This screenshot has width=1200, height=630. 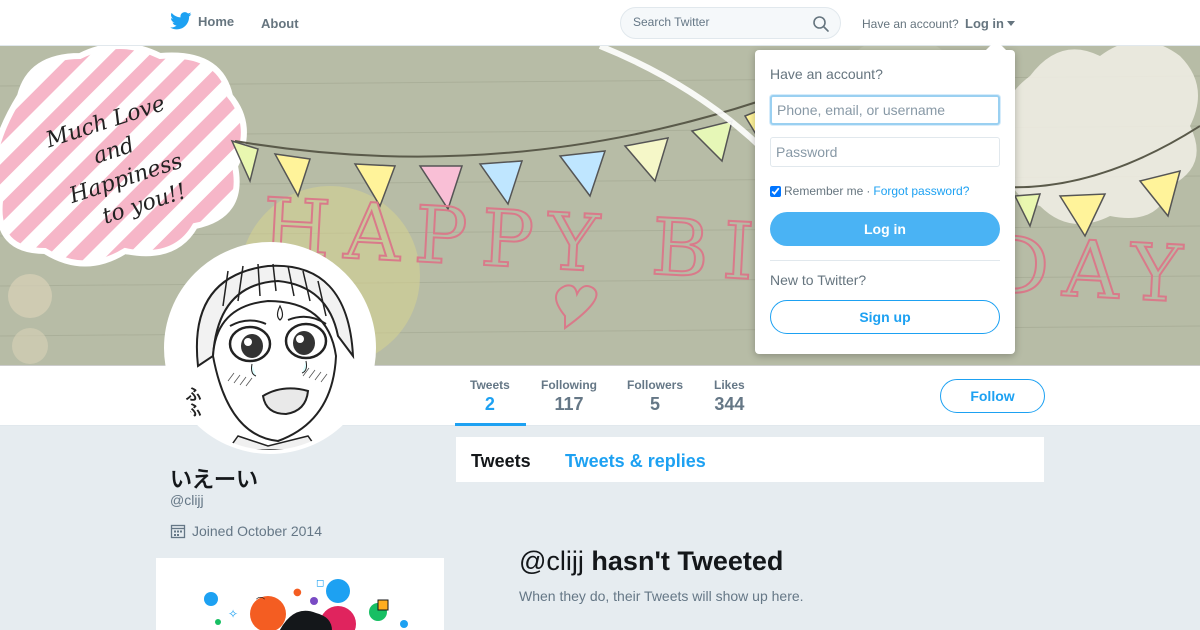 I want to click on calendar-icon, so click(x=178, y=531).